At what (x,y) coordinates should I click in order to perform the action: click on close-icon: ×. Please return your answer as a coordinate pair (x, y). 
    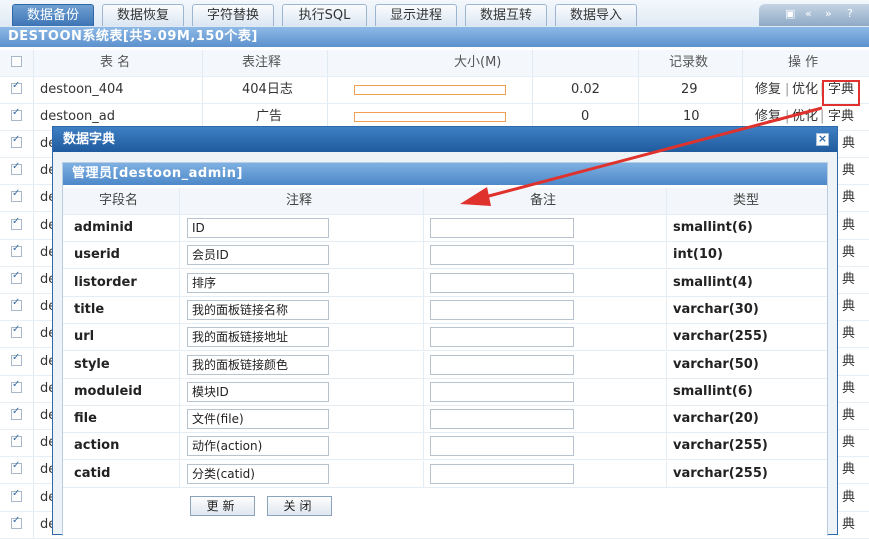
    Looking at the image, I should click on (822, 139).